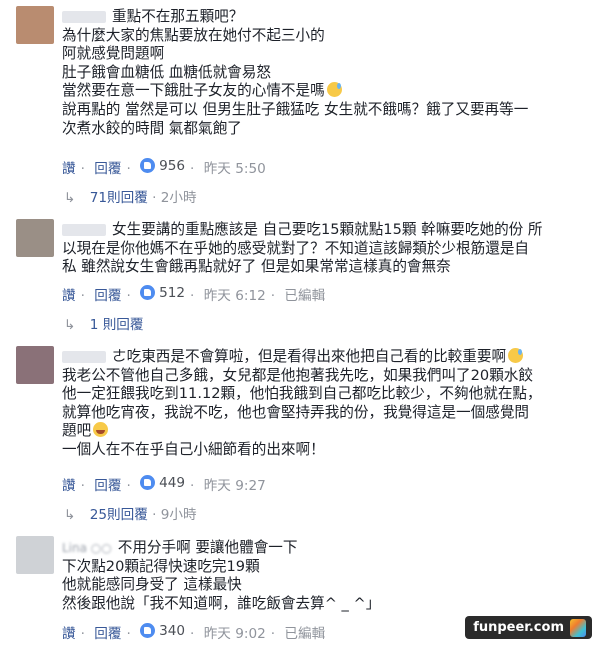 This screenshot has height=645, width=600. I want to click on angry-sweat-emoji-icon, so click(334, 90).